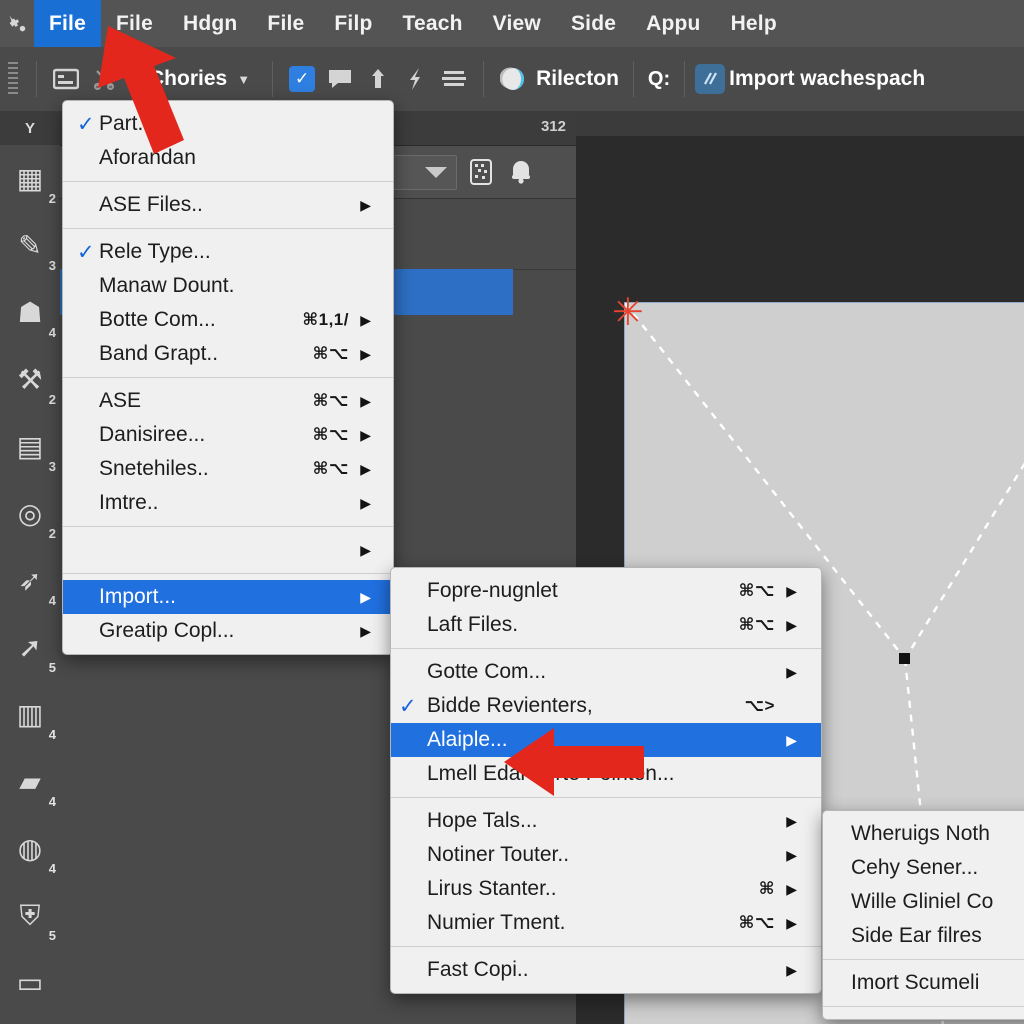 The height and width of the screenshot is (1024, 1024). Describe the element at coordinates (923, 936) in the screenshot. I see `menu-item: Side Ear filres` at that location.